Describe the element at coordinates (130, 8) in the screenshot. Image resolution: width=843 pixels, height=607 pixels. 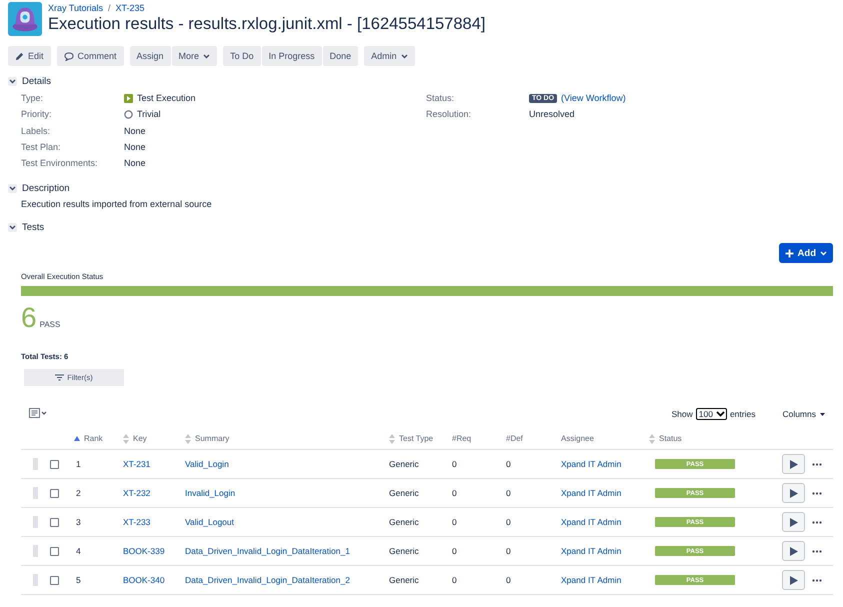
I see `breadcrumb-link: XT-235` at that location.